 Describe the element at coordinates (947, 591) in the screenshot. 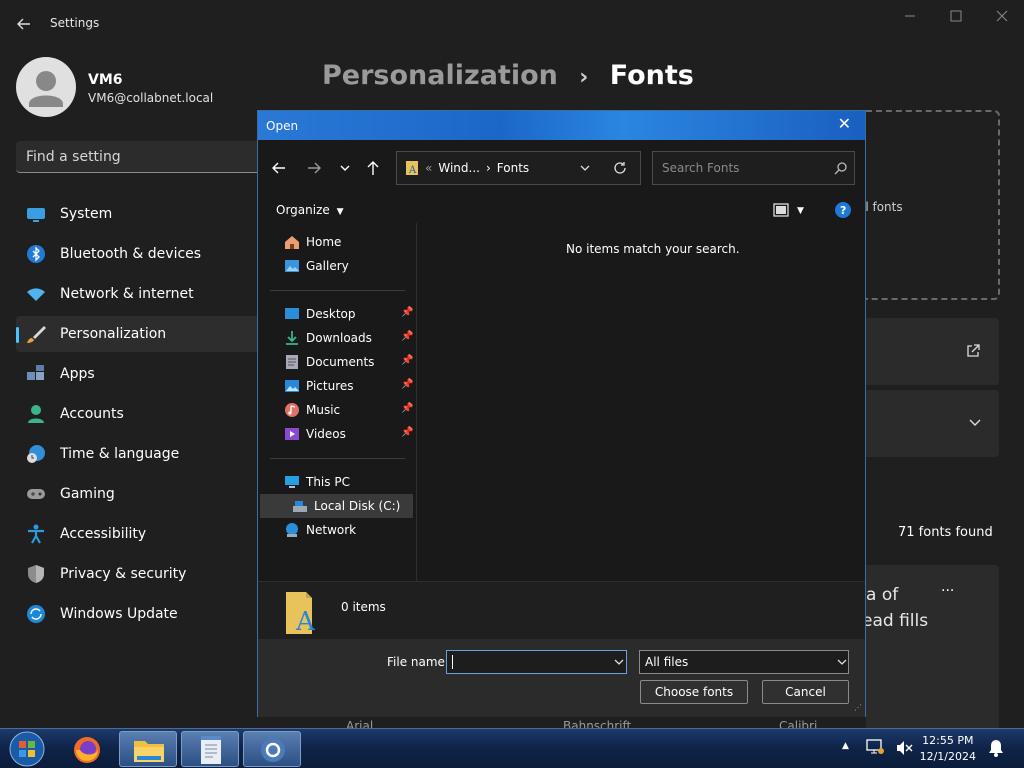

I see `more-options-icon: ···` at that location.